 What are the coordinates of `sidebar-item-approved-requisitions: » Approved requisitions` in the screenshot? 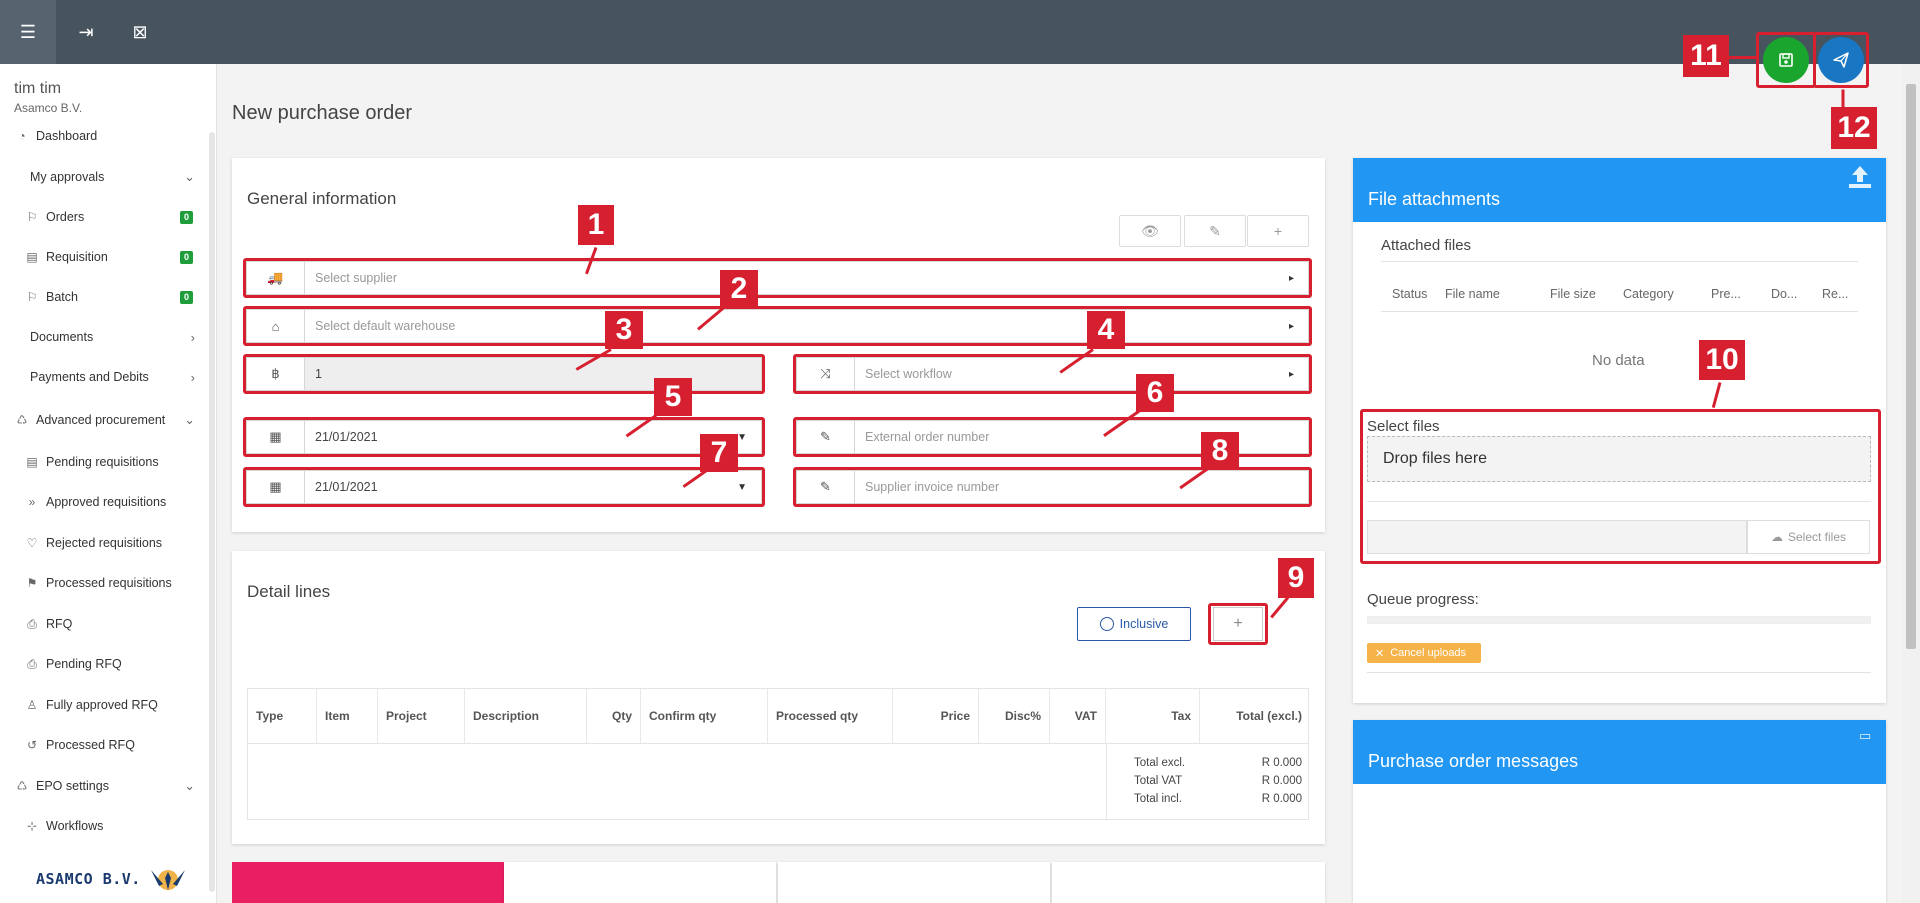 It's located at (108, 502).